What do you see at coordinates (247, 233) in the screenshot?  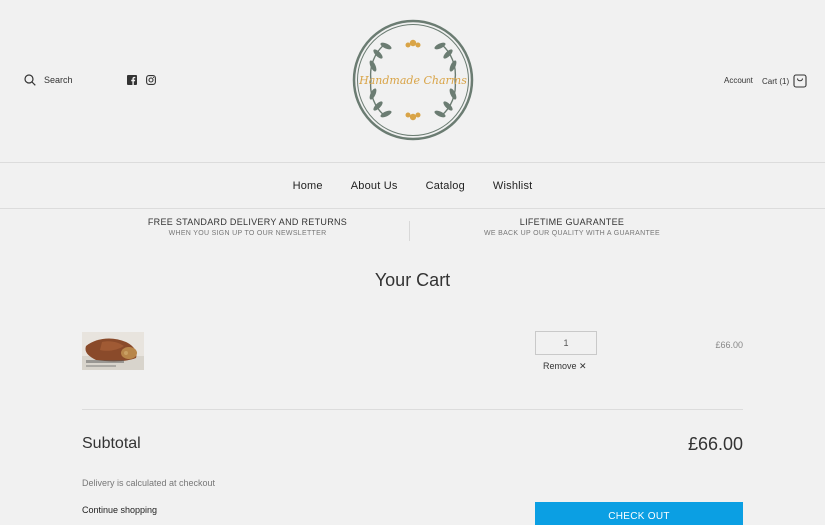 I see `promo-subtitle: WHEN YOU SIGN UP TO OUR NEWSLETTER` at bounding box center [247, 233].